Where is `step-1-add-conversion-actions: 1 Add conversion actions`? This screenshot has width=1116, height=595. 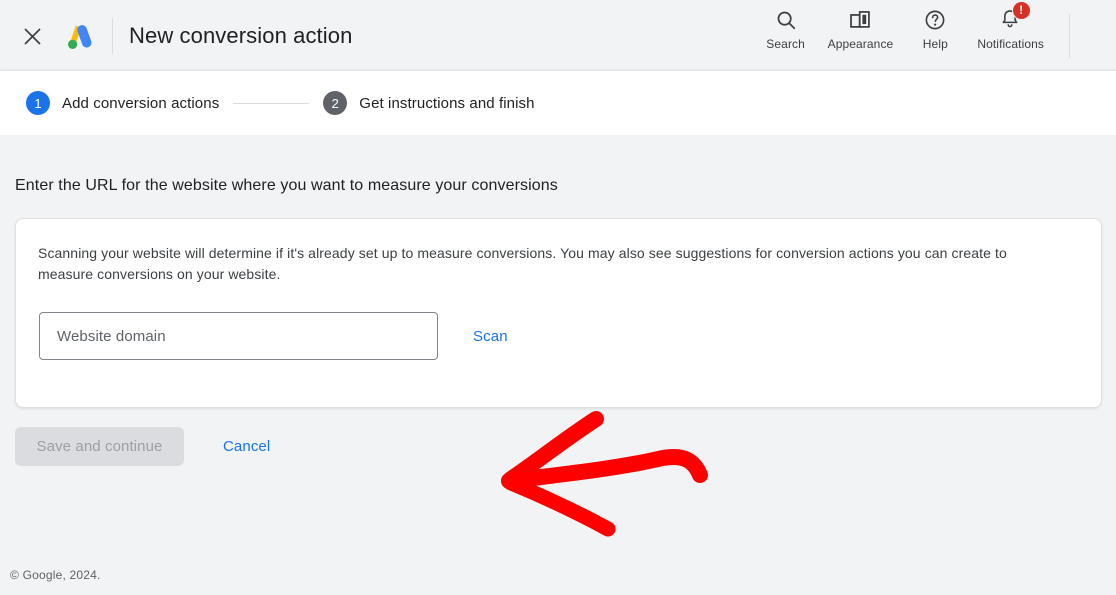
step-1-add-conversion-actions: 1 Add conversion actions is located at coordinates (122, 103).